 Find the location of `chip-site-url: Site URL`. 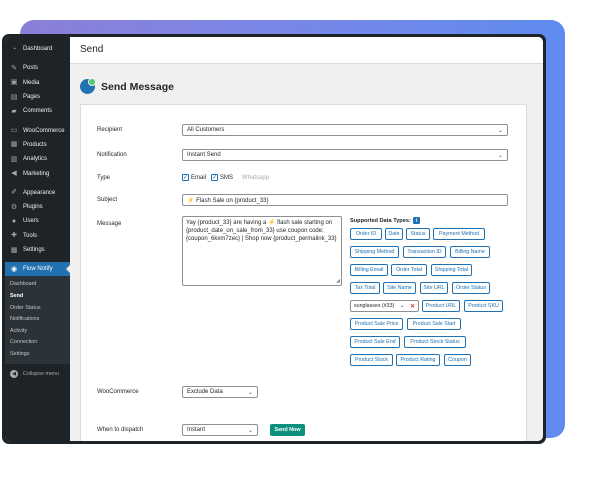

chip-site-url: Site URL is located at coordinates (434, 288).